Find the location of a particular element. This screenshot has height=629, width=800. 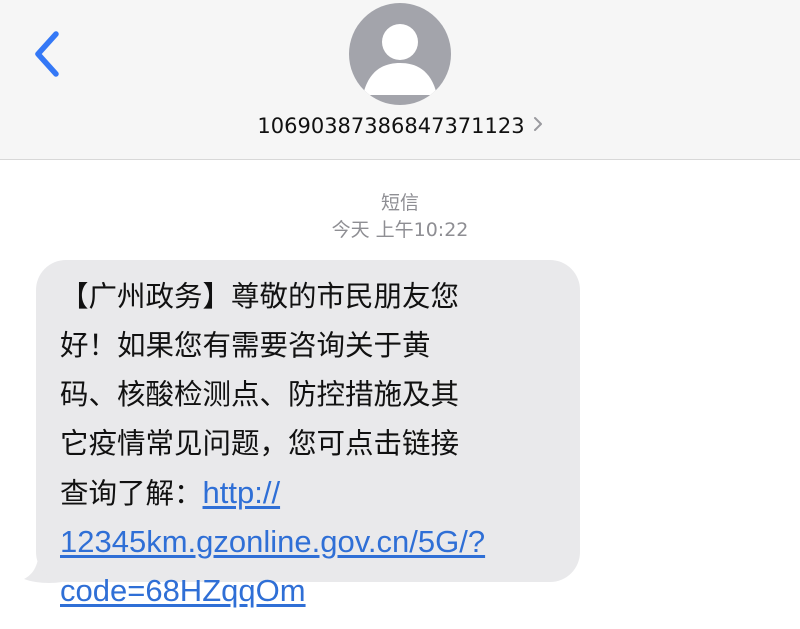

avatar is located at coordinates (400, 54).